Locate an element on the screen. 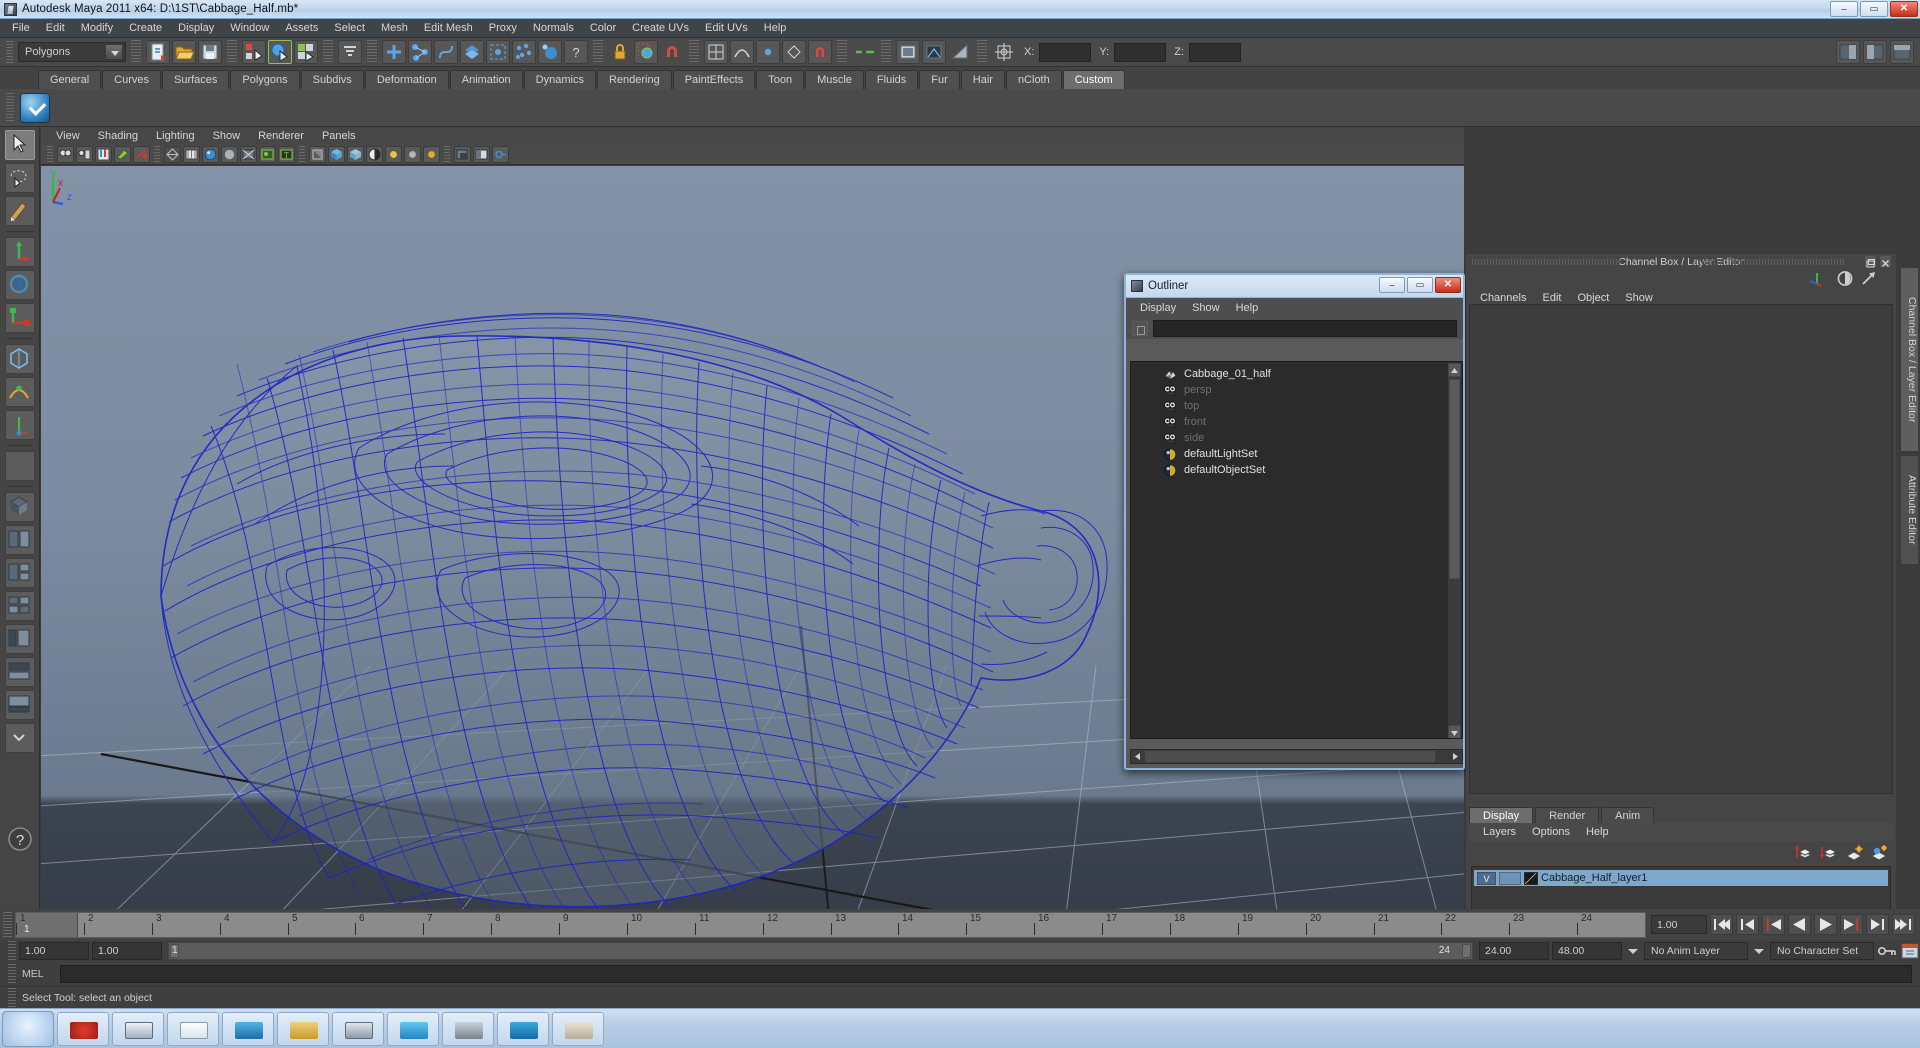 The height and width of the screenshot is (1048, 1920). y-field is located at coordinates (1140, 52).